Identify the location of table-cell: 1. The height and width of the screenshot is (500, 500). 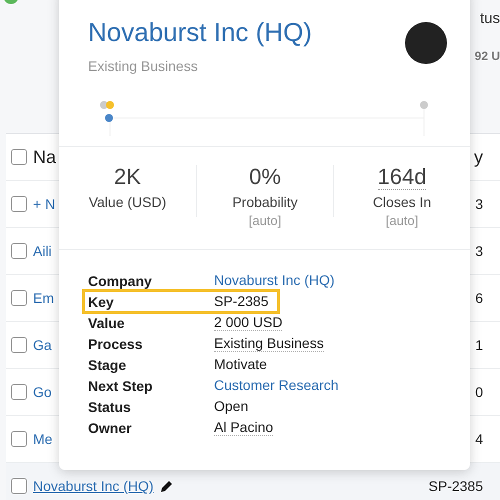
(479, 345).